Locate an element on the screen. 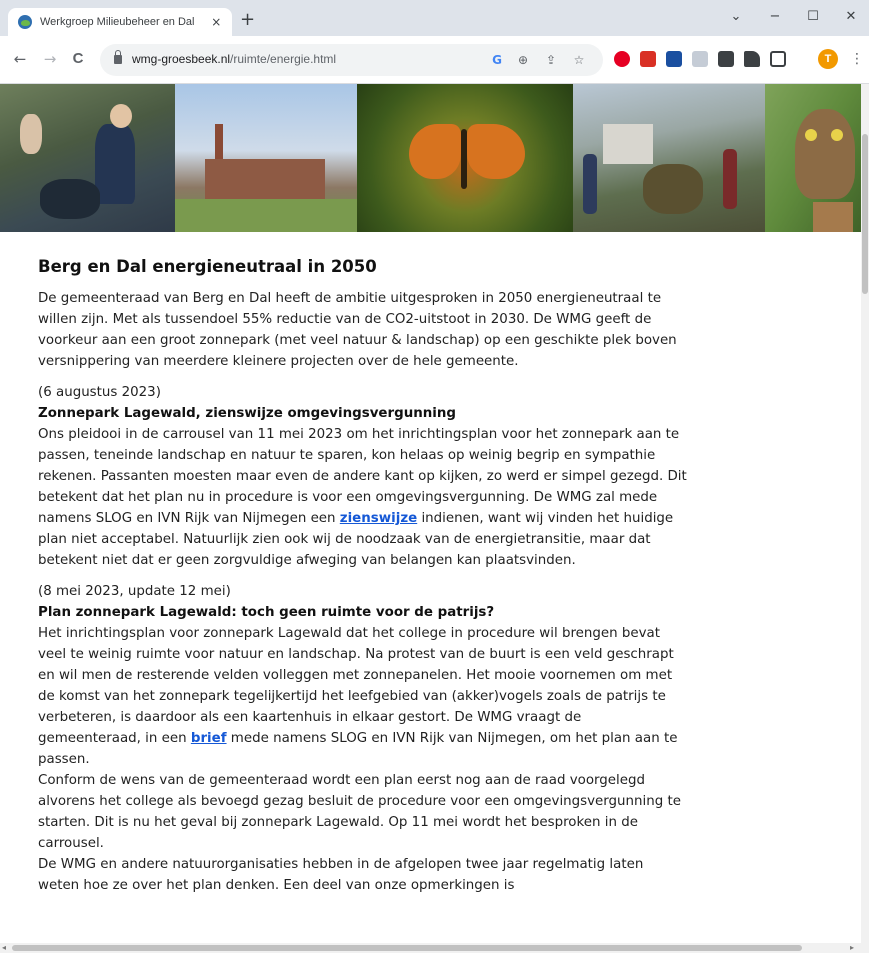 Image resolution: width=869 pixels, height=953 pixels. tab-close-icon: × is located at coordinates (216, 22).